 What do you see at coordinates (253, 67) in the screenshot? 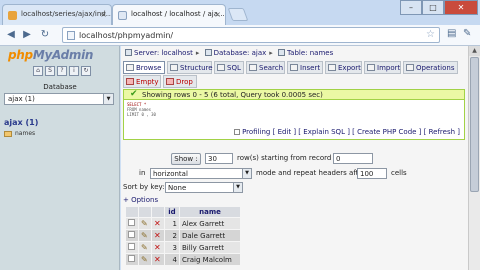
I see `search-icon` at bounding box center [253, 67].